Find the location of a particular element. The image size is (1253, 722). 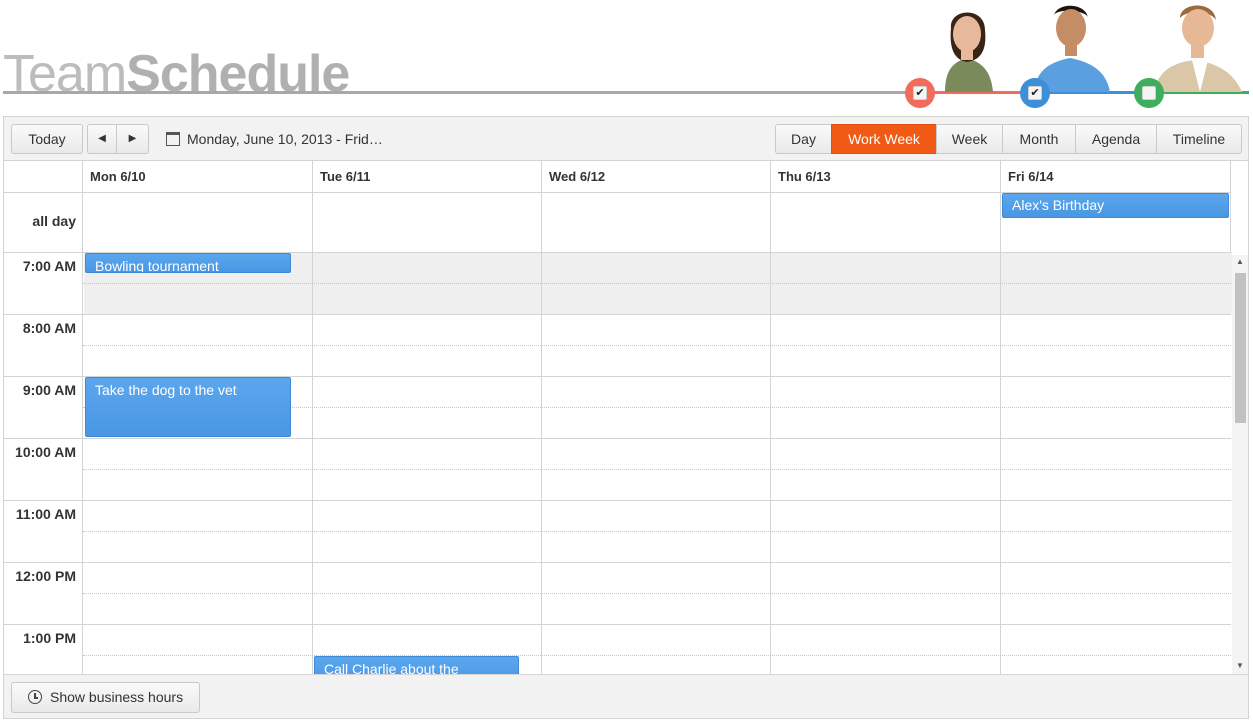

checkbox-1: ✔ is located at coordinates (920, 93).